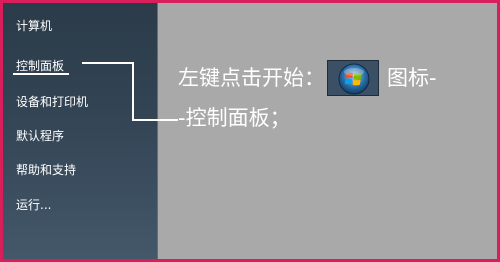 The image size is (500, 262). Describe the element at coordinates (52, 101) in the screenshot. I see `start-menu-item-devices-printers: 设备和打印机` at that location.